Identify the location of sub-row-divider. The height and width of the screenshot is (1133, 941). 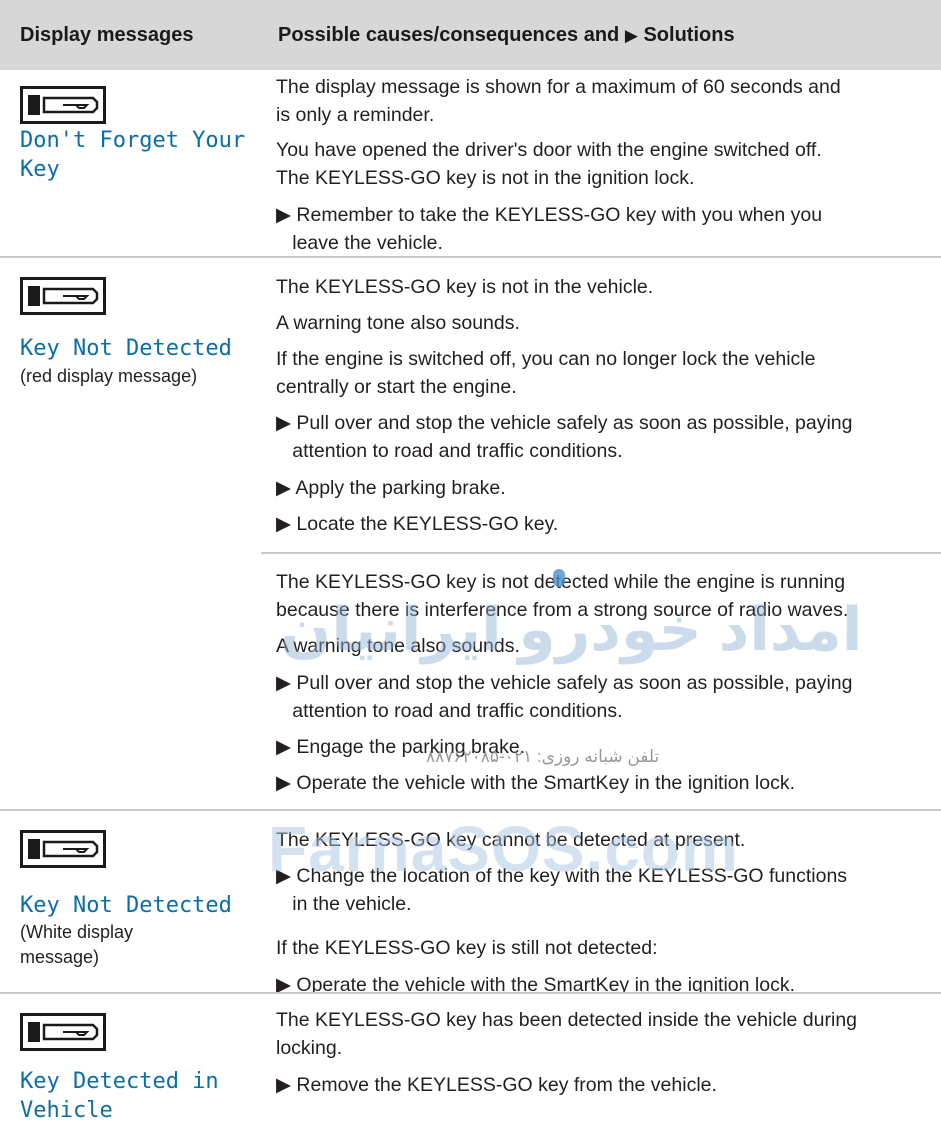
(601, 553).